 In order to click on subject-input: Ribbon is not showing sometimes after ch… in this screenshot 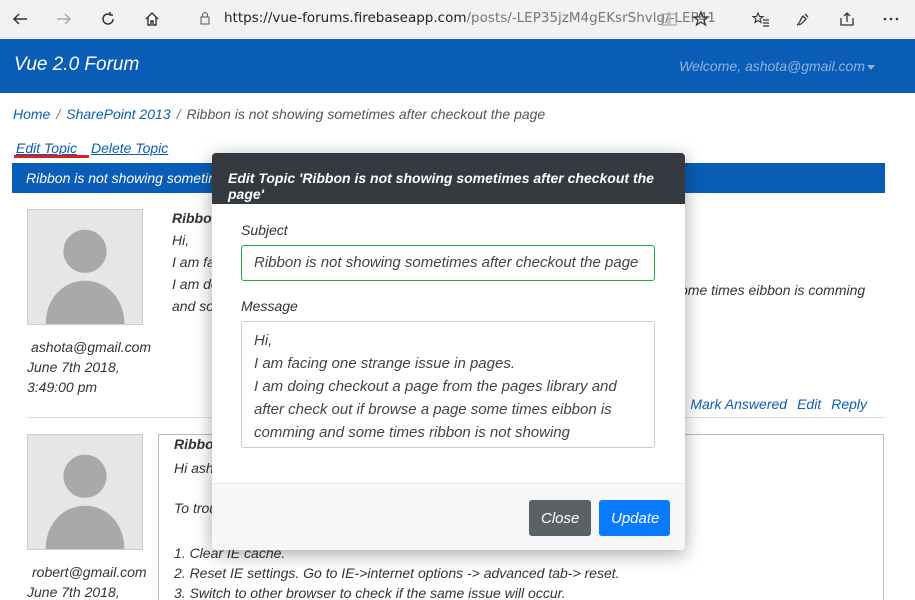, I will do `click(448, 263)`.